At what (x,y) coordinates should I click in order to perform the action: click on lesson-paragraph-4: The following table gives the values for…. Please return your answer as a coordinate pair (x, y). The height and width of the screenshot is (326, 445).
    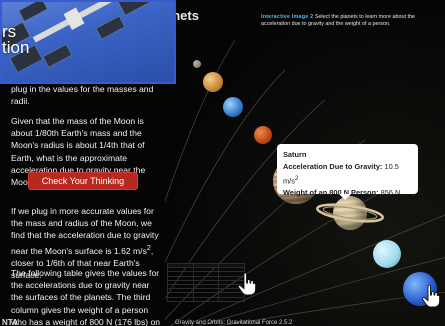
    Looking at the image, I should click on (86, 297).